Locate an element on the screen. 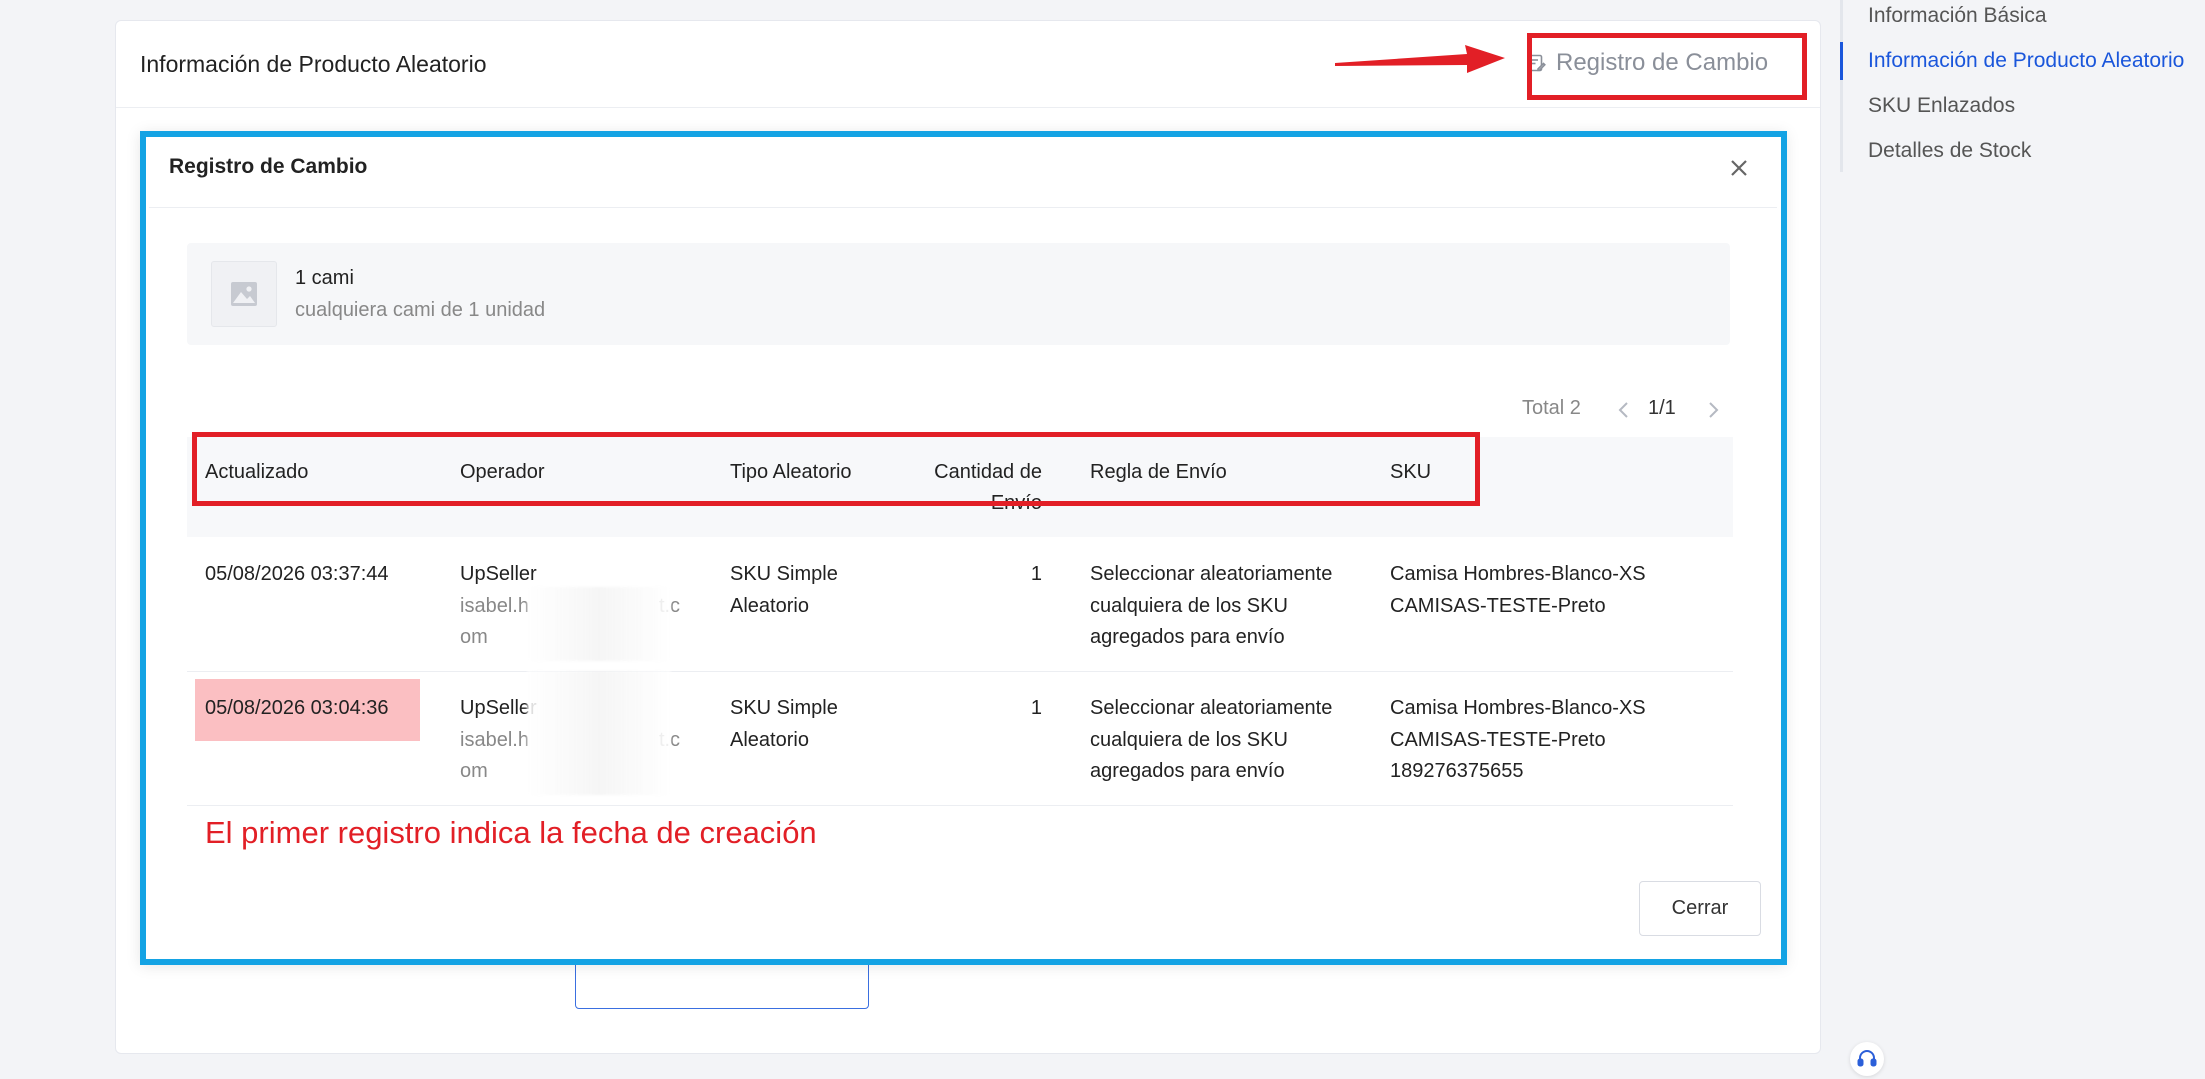  cell-updated: 05/08/2026 03:04:36 is located at coordinates (297, 708).